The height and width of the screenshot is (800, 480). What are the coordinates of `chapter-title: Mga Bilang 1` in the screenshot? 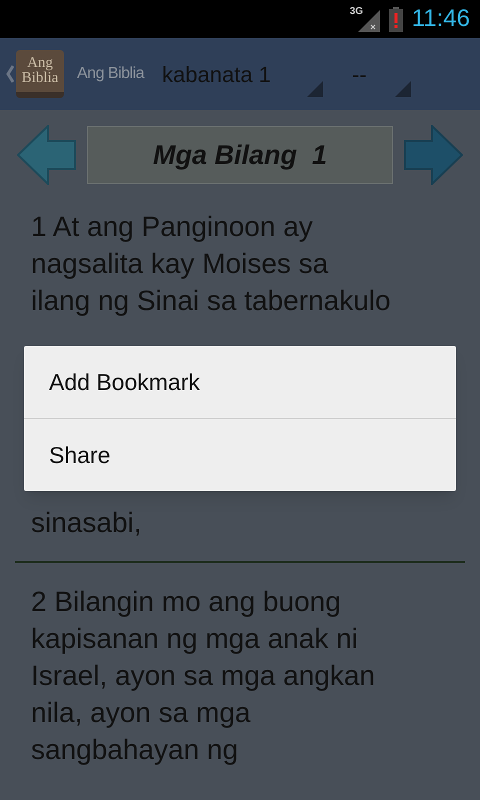 It's located at (240, 155).